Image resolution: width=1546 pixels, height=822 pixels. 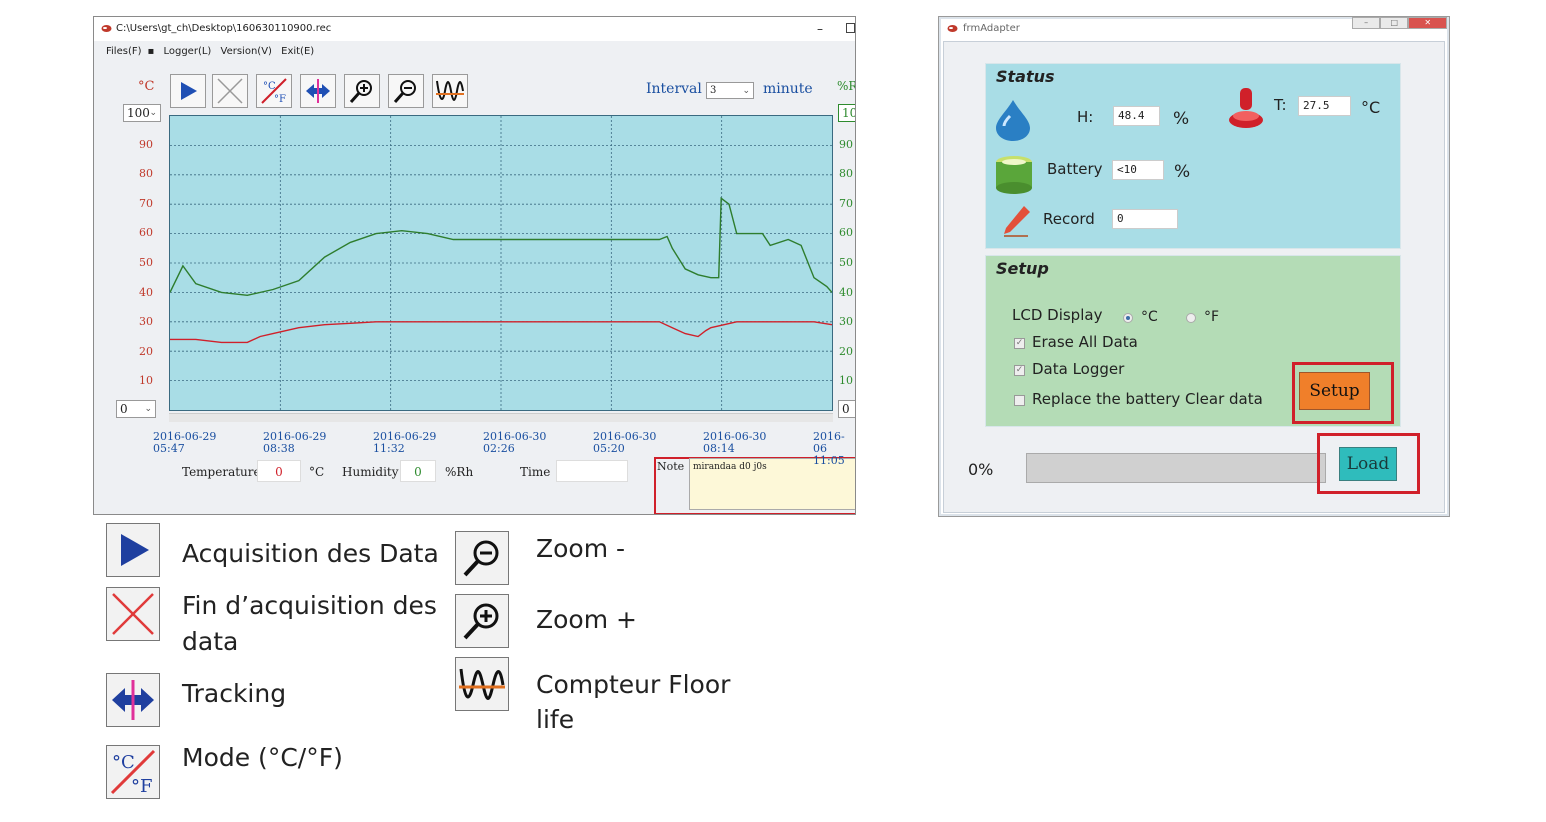 I want to click on legend-fin-text-line1: Fin d’acquisition des, so click(x=309, y=605).